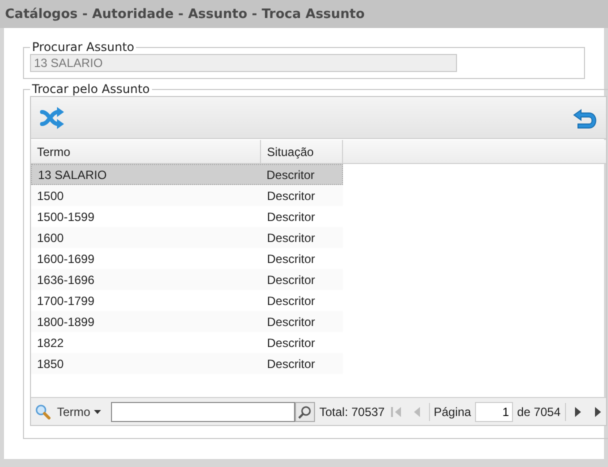  I want to click on next-page-icon, so click(578, 412).